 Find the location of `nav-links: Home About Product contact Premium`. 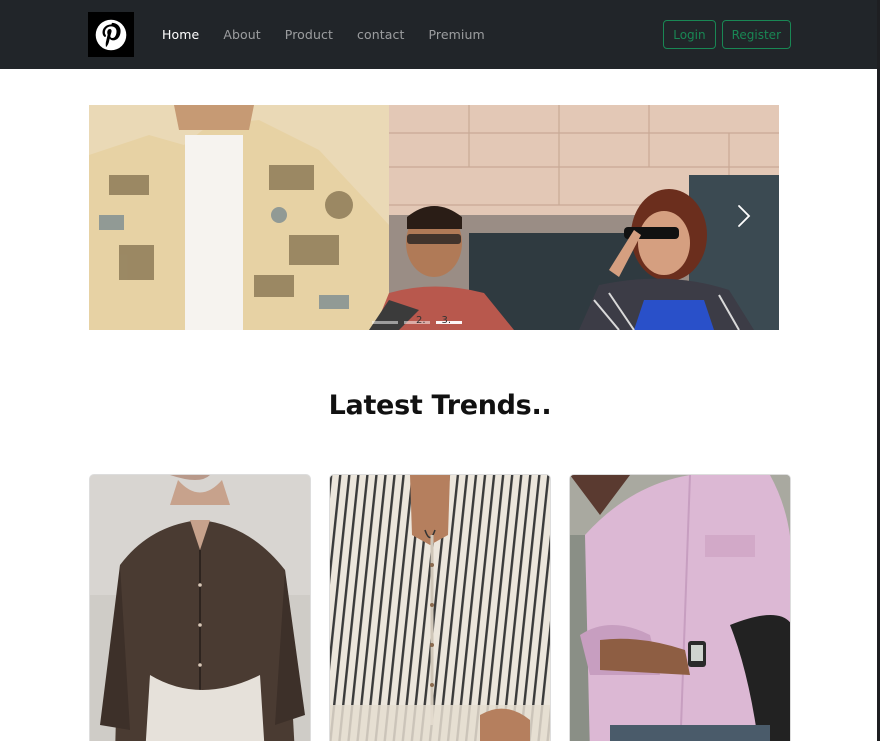

nav-links: Home About Product contact Premium is located at coordinates (323, 34).